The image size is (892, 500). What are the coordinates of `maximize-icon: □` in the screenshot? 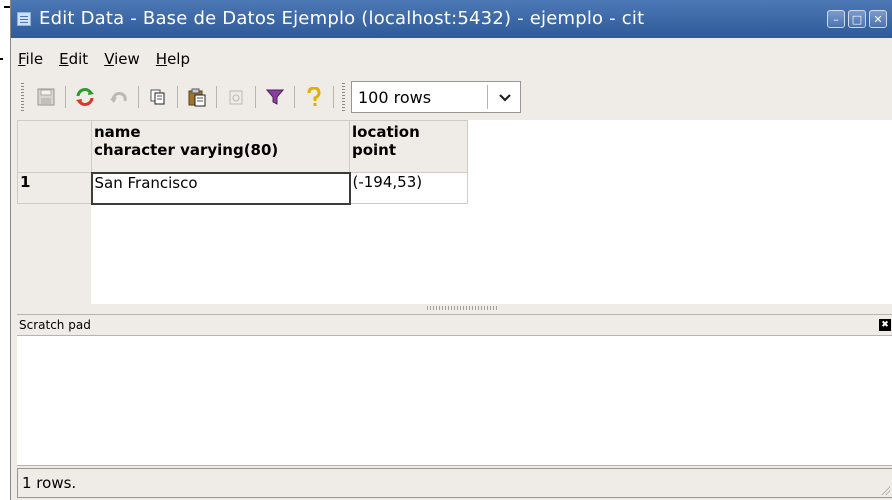 It's located at (857, 19).